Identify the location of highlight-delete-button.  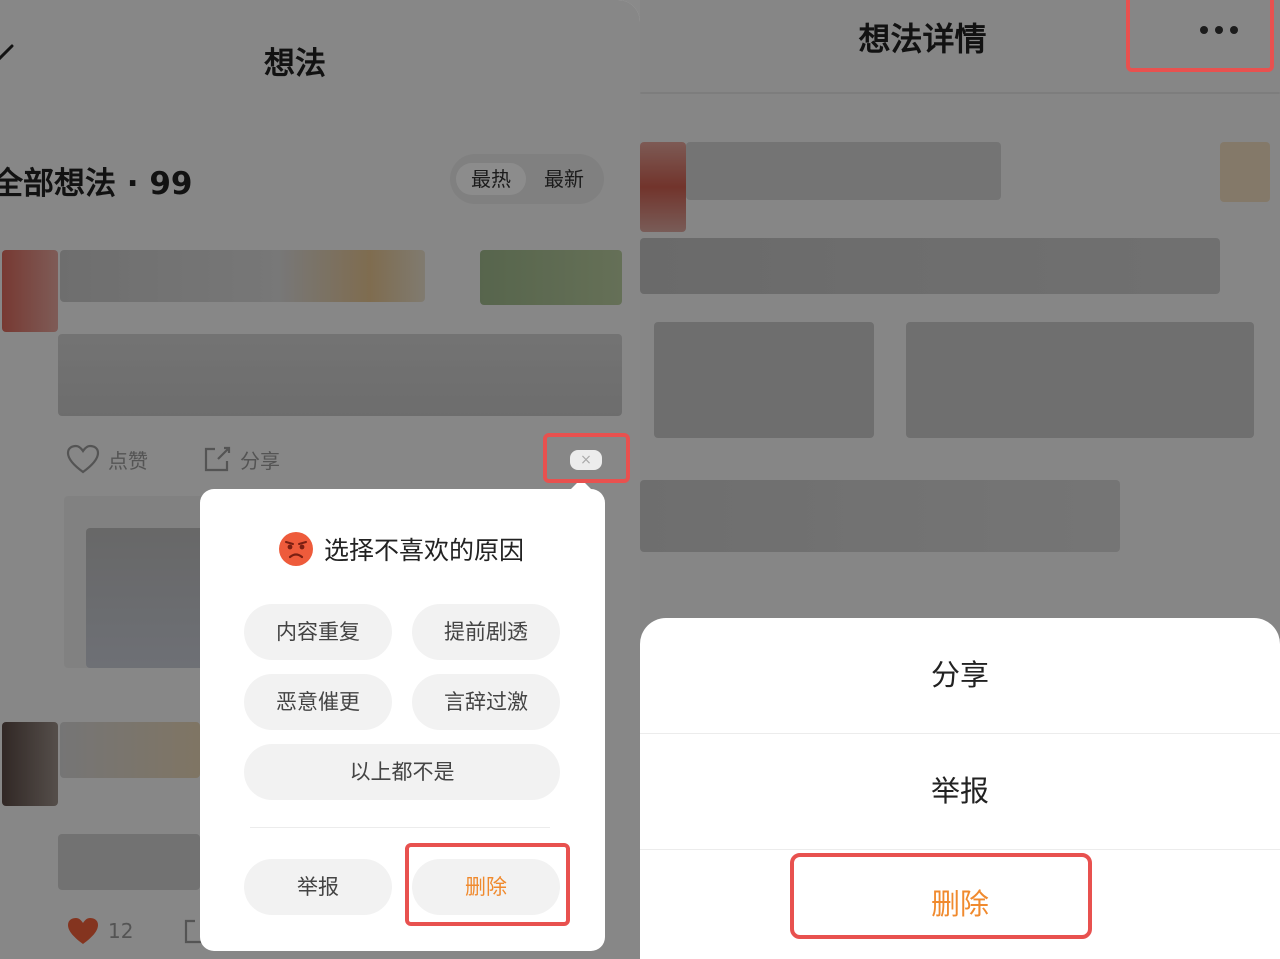
(487, 884).